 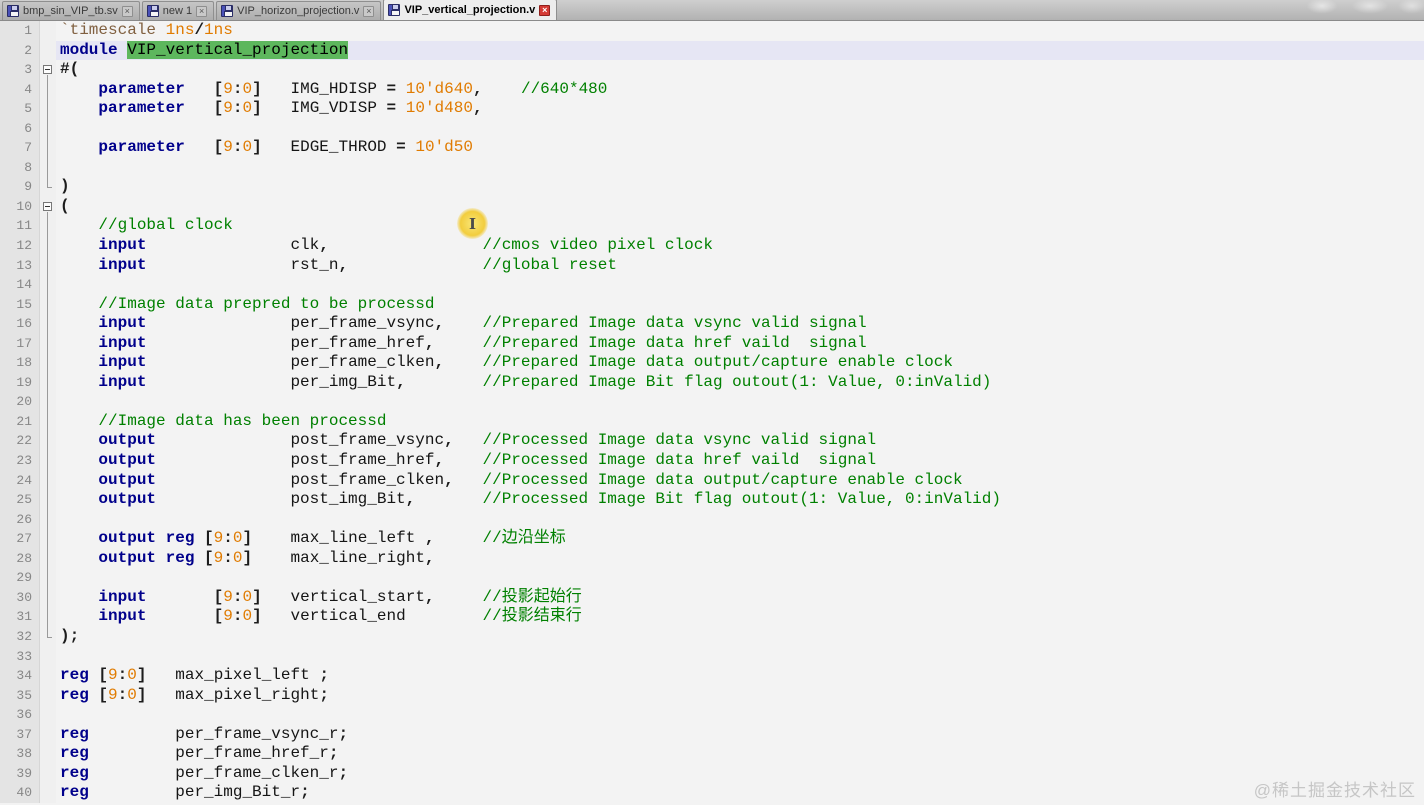 What do you see at coordinates (20, 50) in the screenshot?
I see `line-number: 2` at bounding box center [20, 50].